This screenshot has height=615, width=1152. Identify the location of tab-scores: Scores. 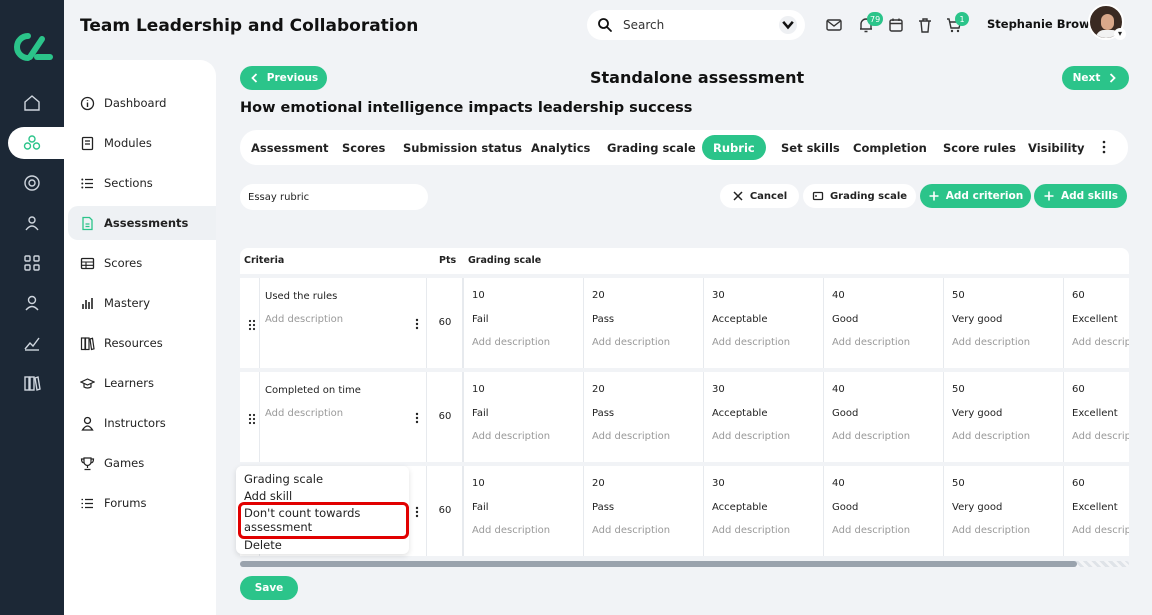
(363, 147).